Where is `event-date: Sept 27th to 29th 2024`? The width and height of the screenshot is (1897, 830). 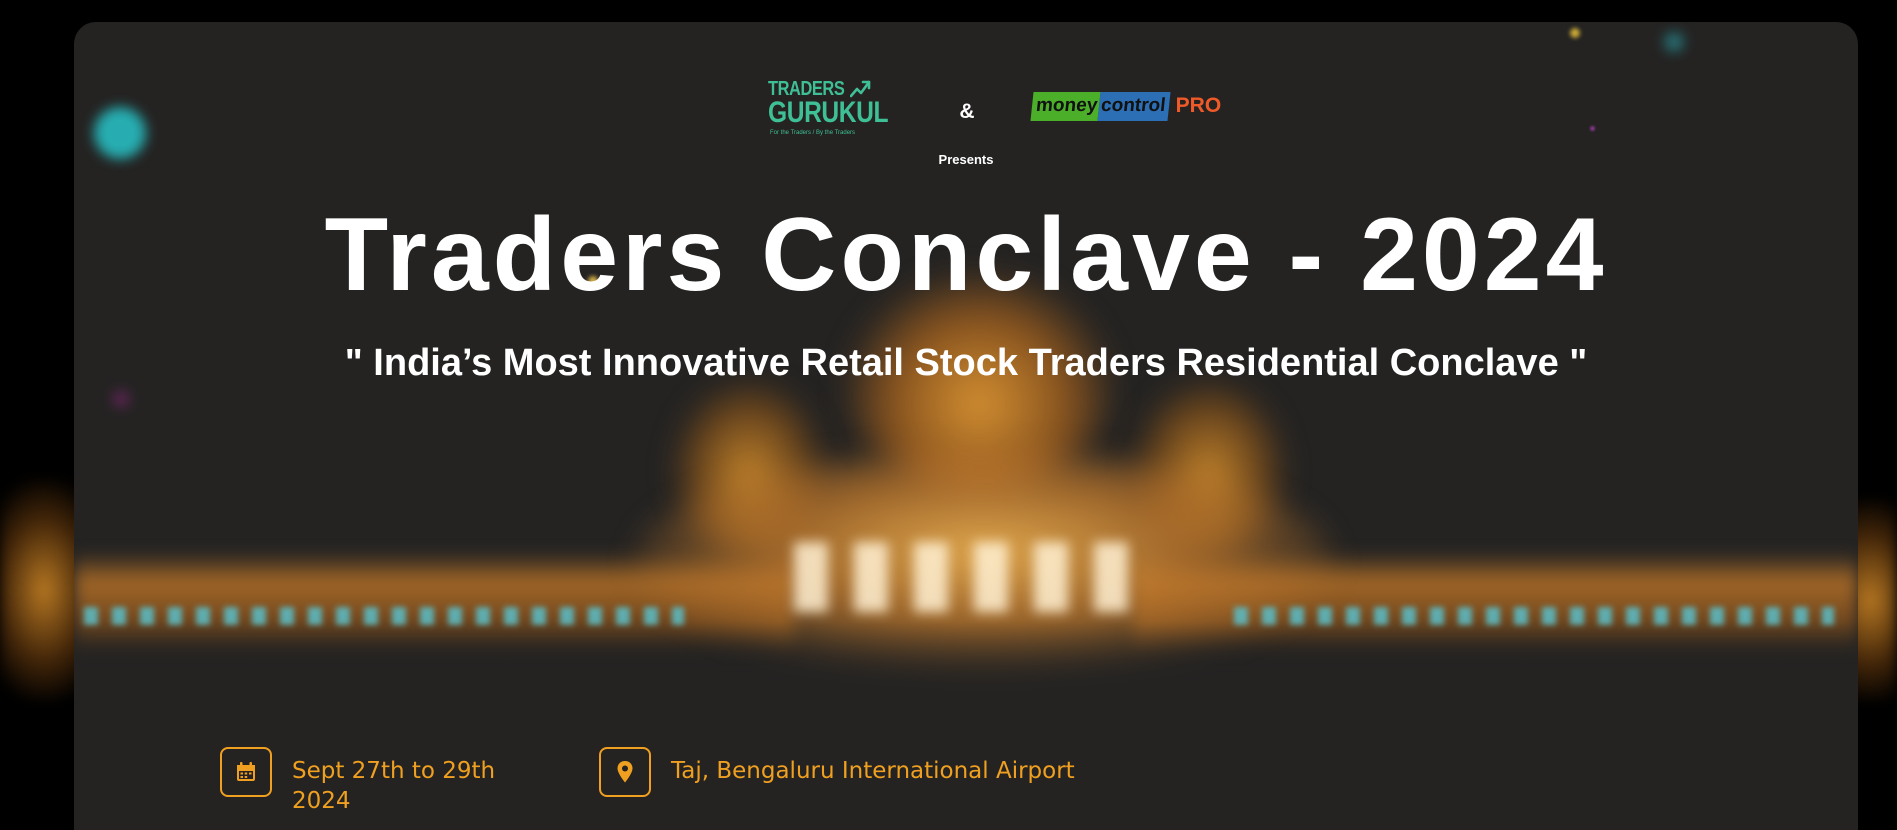 event-date: Sept 27th to 29th 2024 is located at coordinates (371, 780).